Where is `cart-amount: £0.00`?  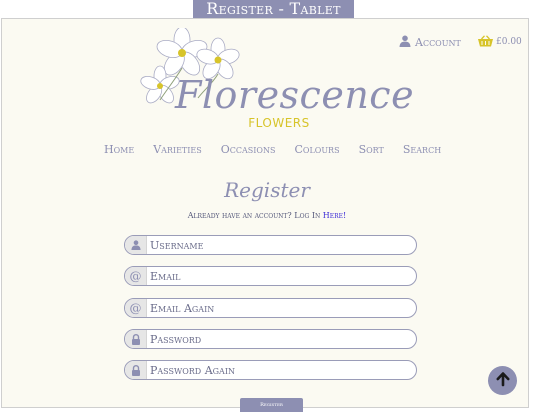
cart-amount: £0.00 is located at coordinates (509, 42).